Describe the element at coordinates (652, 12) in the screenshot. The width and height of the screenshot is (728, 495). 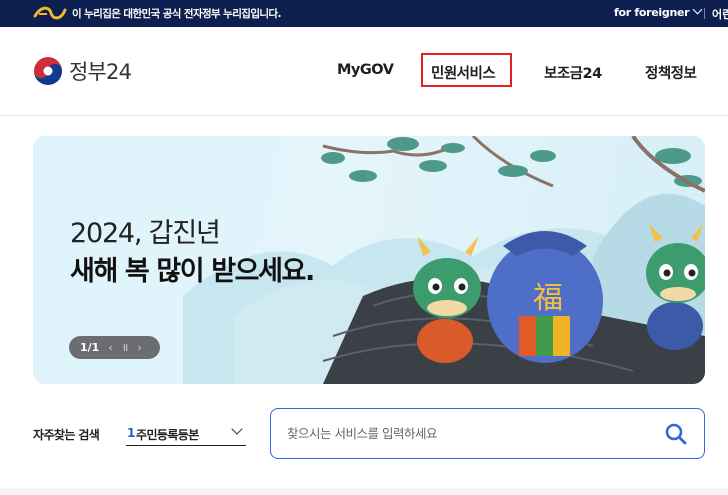
I see `for-foreigner-label: for foreigner` at that location.